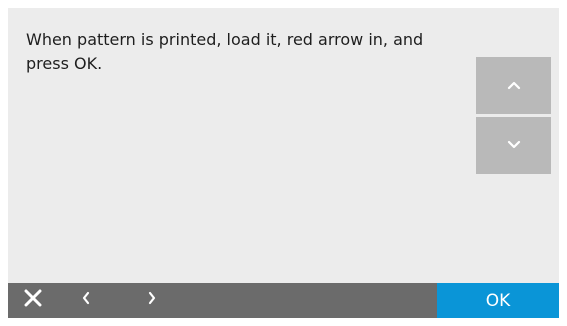 The width and height of the screenshot is (567, 326). What do you see at coordinates (283, 300) in the screenshot?
I see `bottom-bar: OK` at bounding box center [283, 300].